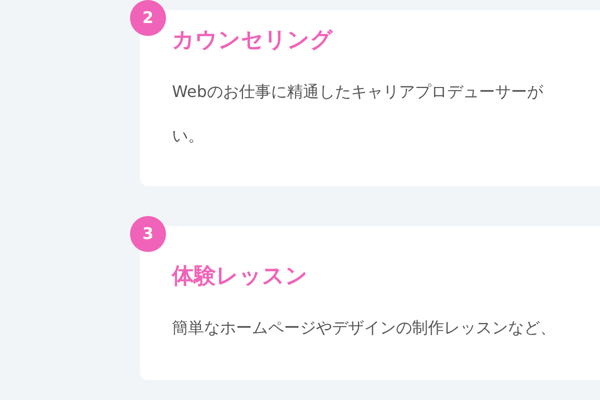  Describe the element at coordinates (357, 92) in the screenshot. I see `step-description: Webのお仕事に精通したキャリアプロデューサーが` at that location.